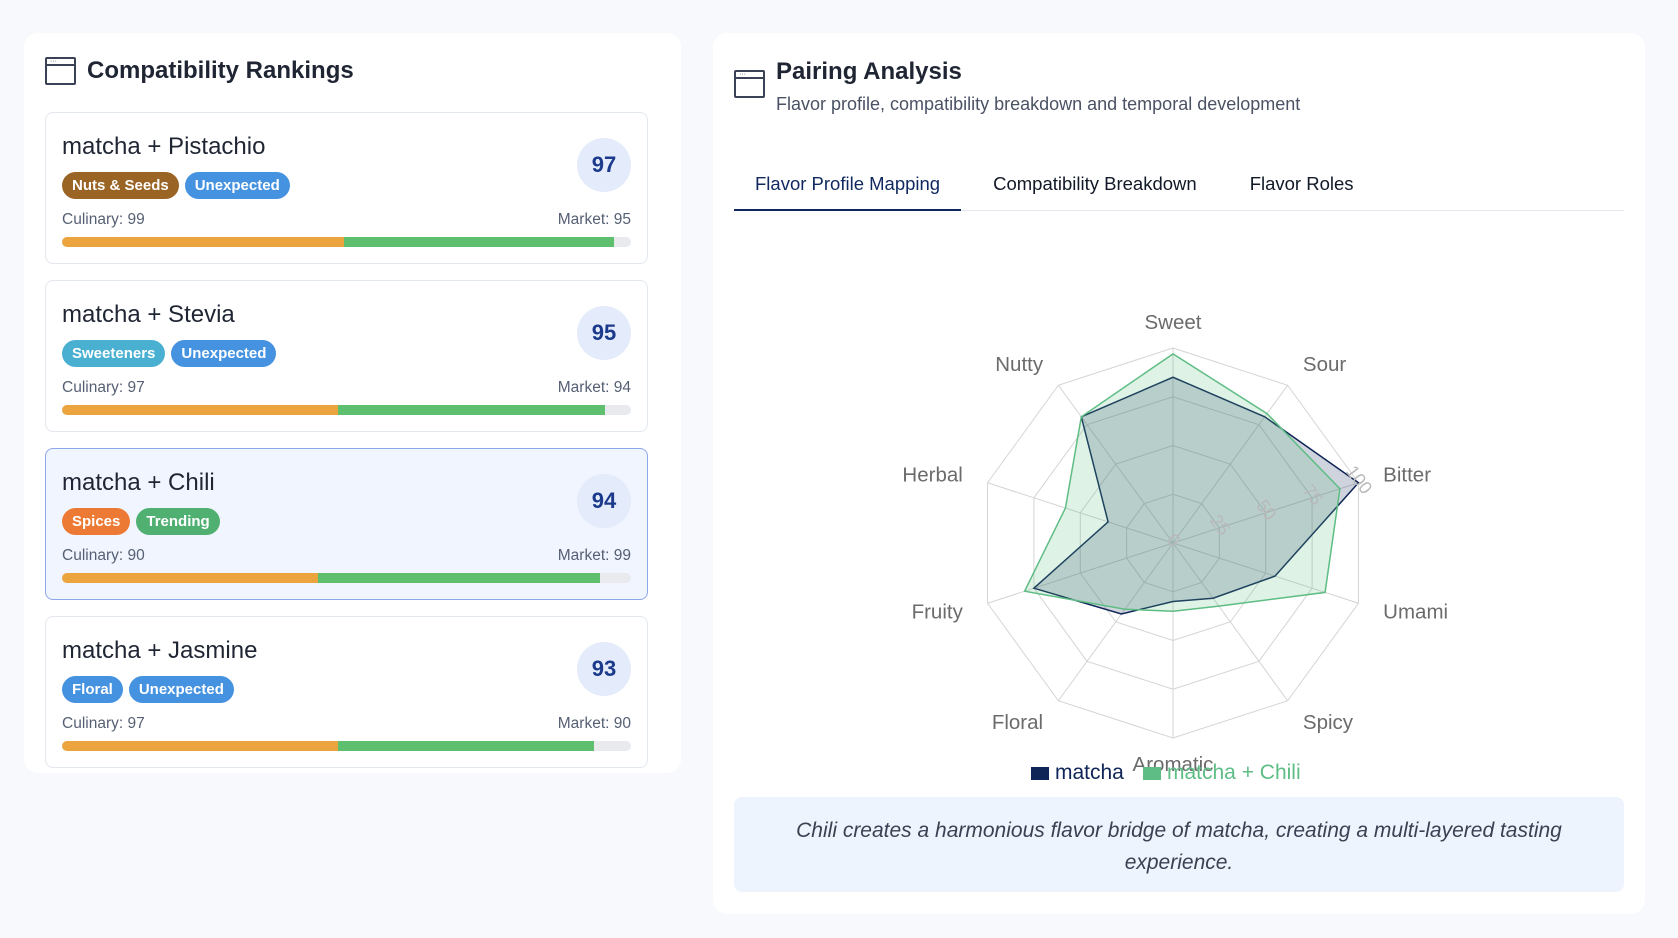  Describe the element at coordinates (848, 184) in the screenshot. I see `tab-flavor-profile-mapping: Flavor Profile Mapping` at that location.